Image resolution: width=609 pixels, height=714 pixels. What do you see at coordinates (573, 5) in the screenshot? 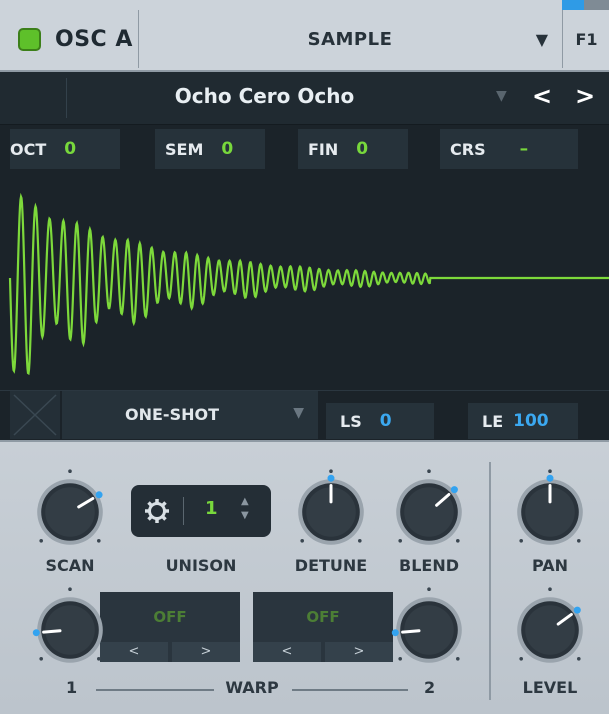
I see `fx-tab-active-indicator` at bounding box center [573, 5].